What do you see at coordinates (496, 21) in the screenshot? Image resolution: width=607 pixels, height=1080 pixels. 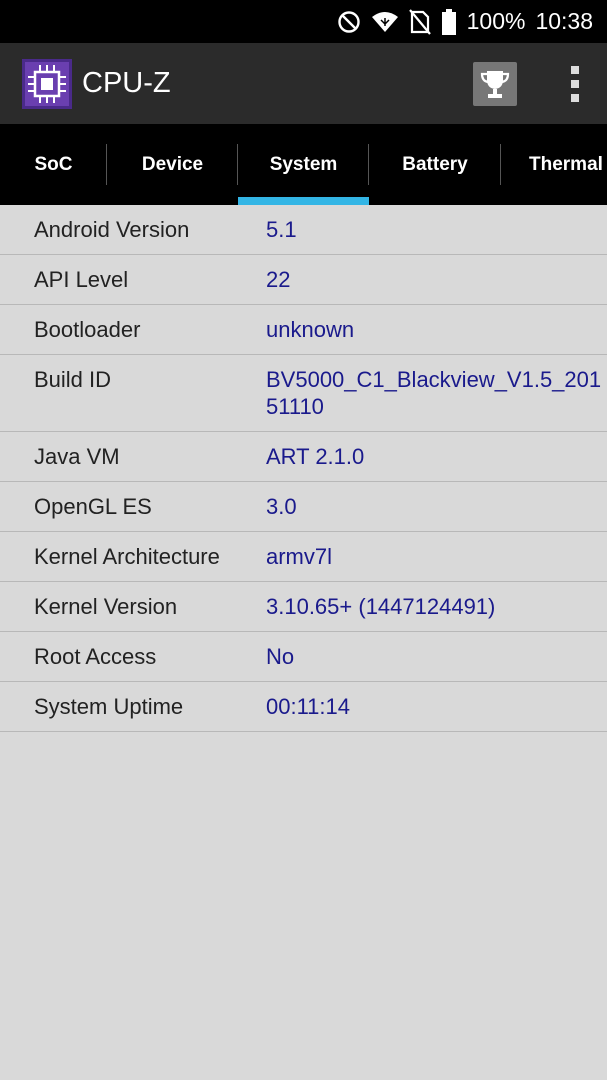 I see `battery-percent: 100%` at bounding box center [496, 21].